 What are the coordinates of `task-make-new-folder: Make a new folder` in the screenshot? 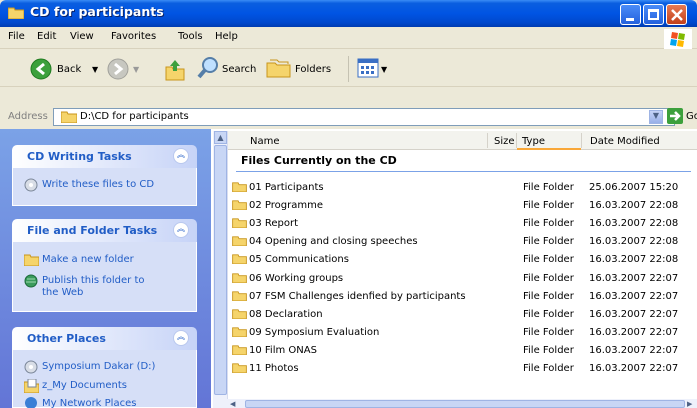 It's located at (88, 259).